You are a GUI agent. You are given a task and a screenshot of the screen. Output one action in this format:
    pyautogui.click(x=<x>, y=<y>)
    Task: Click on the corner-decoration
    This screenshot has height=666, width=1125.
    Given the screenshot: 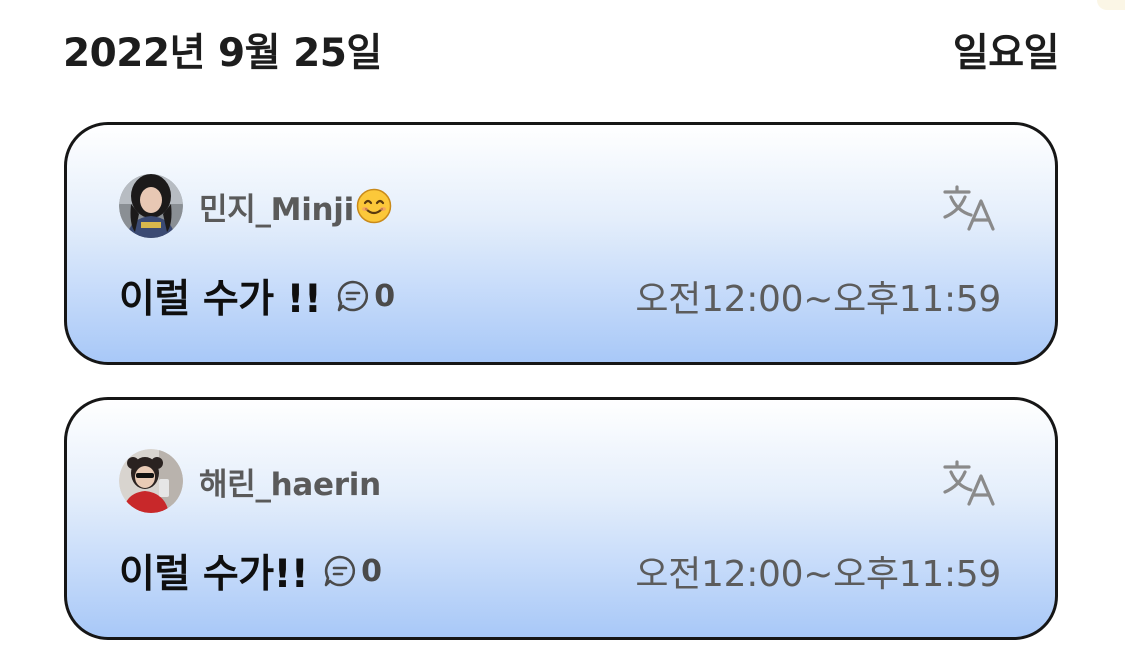 What is the action you would take?
    pyautogui.click(x=1111, y=5)
    